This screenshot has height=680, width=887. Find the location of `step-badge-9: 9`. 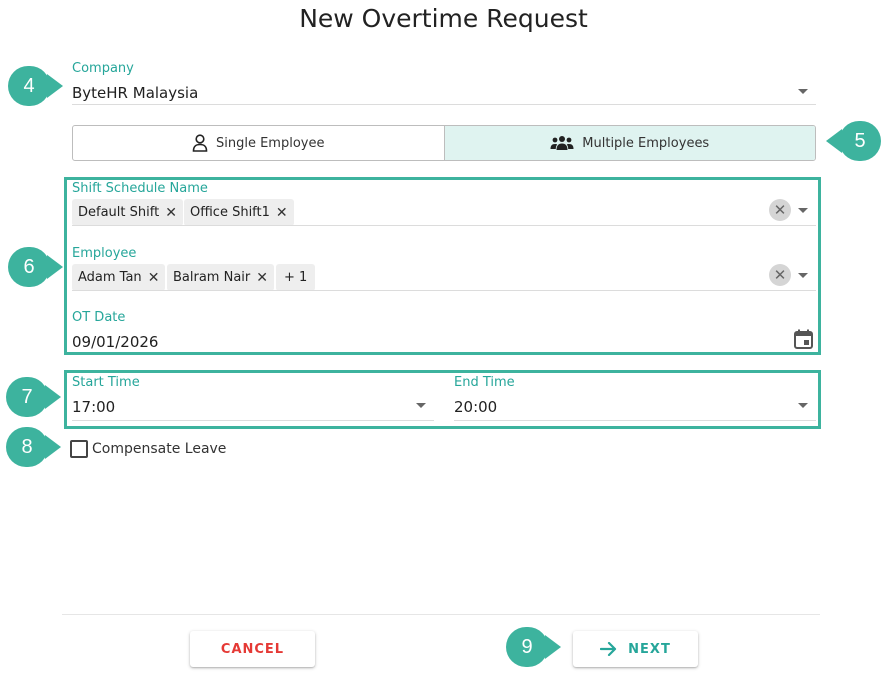

step-badge-9: 9 is located at coordinates (533, 647).